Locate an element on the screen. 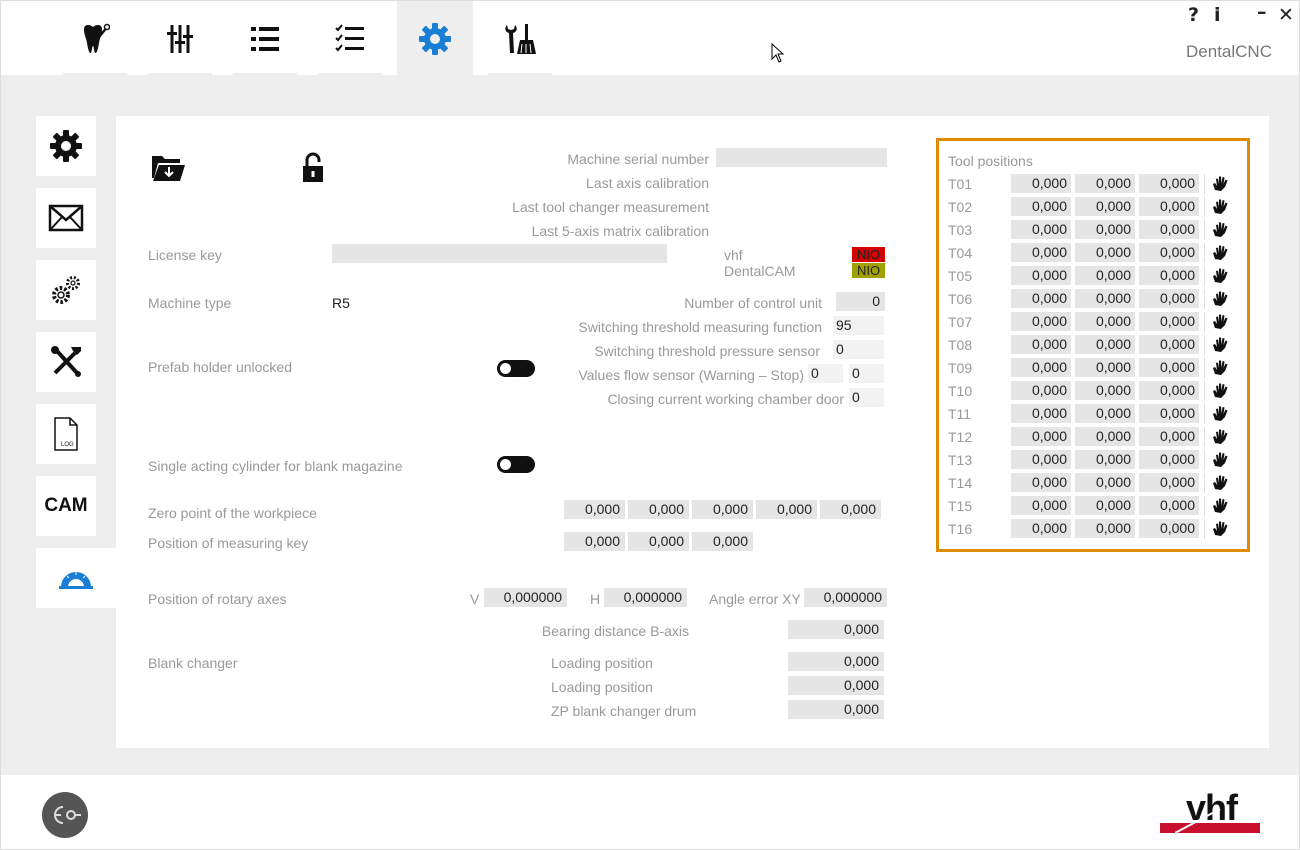 Image resolution: width=1300 pixels, height=850 pixels. side-tab-gears is located at coordinates (66, 290).